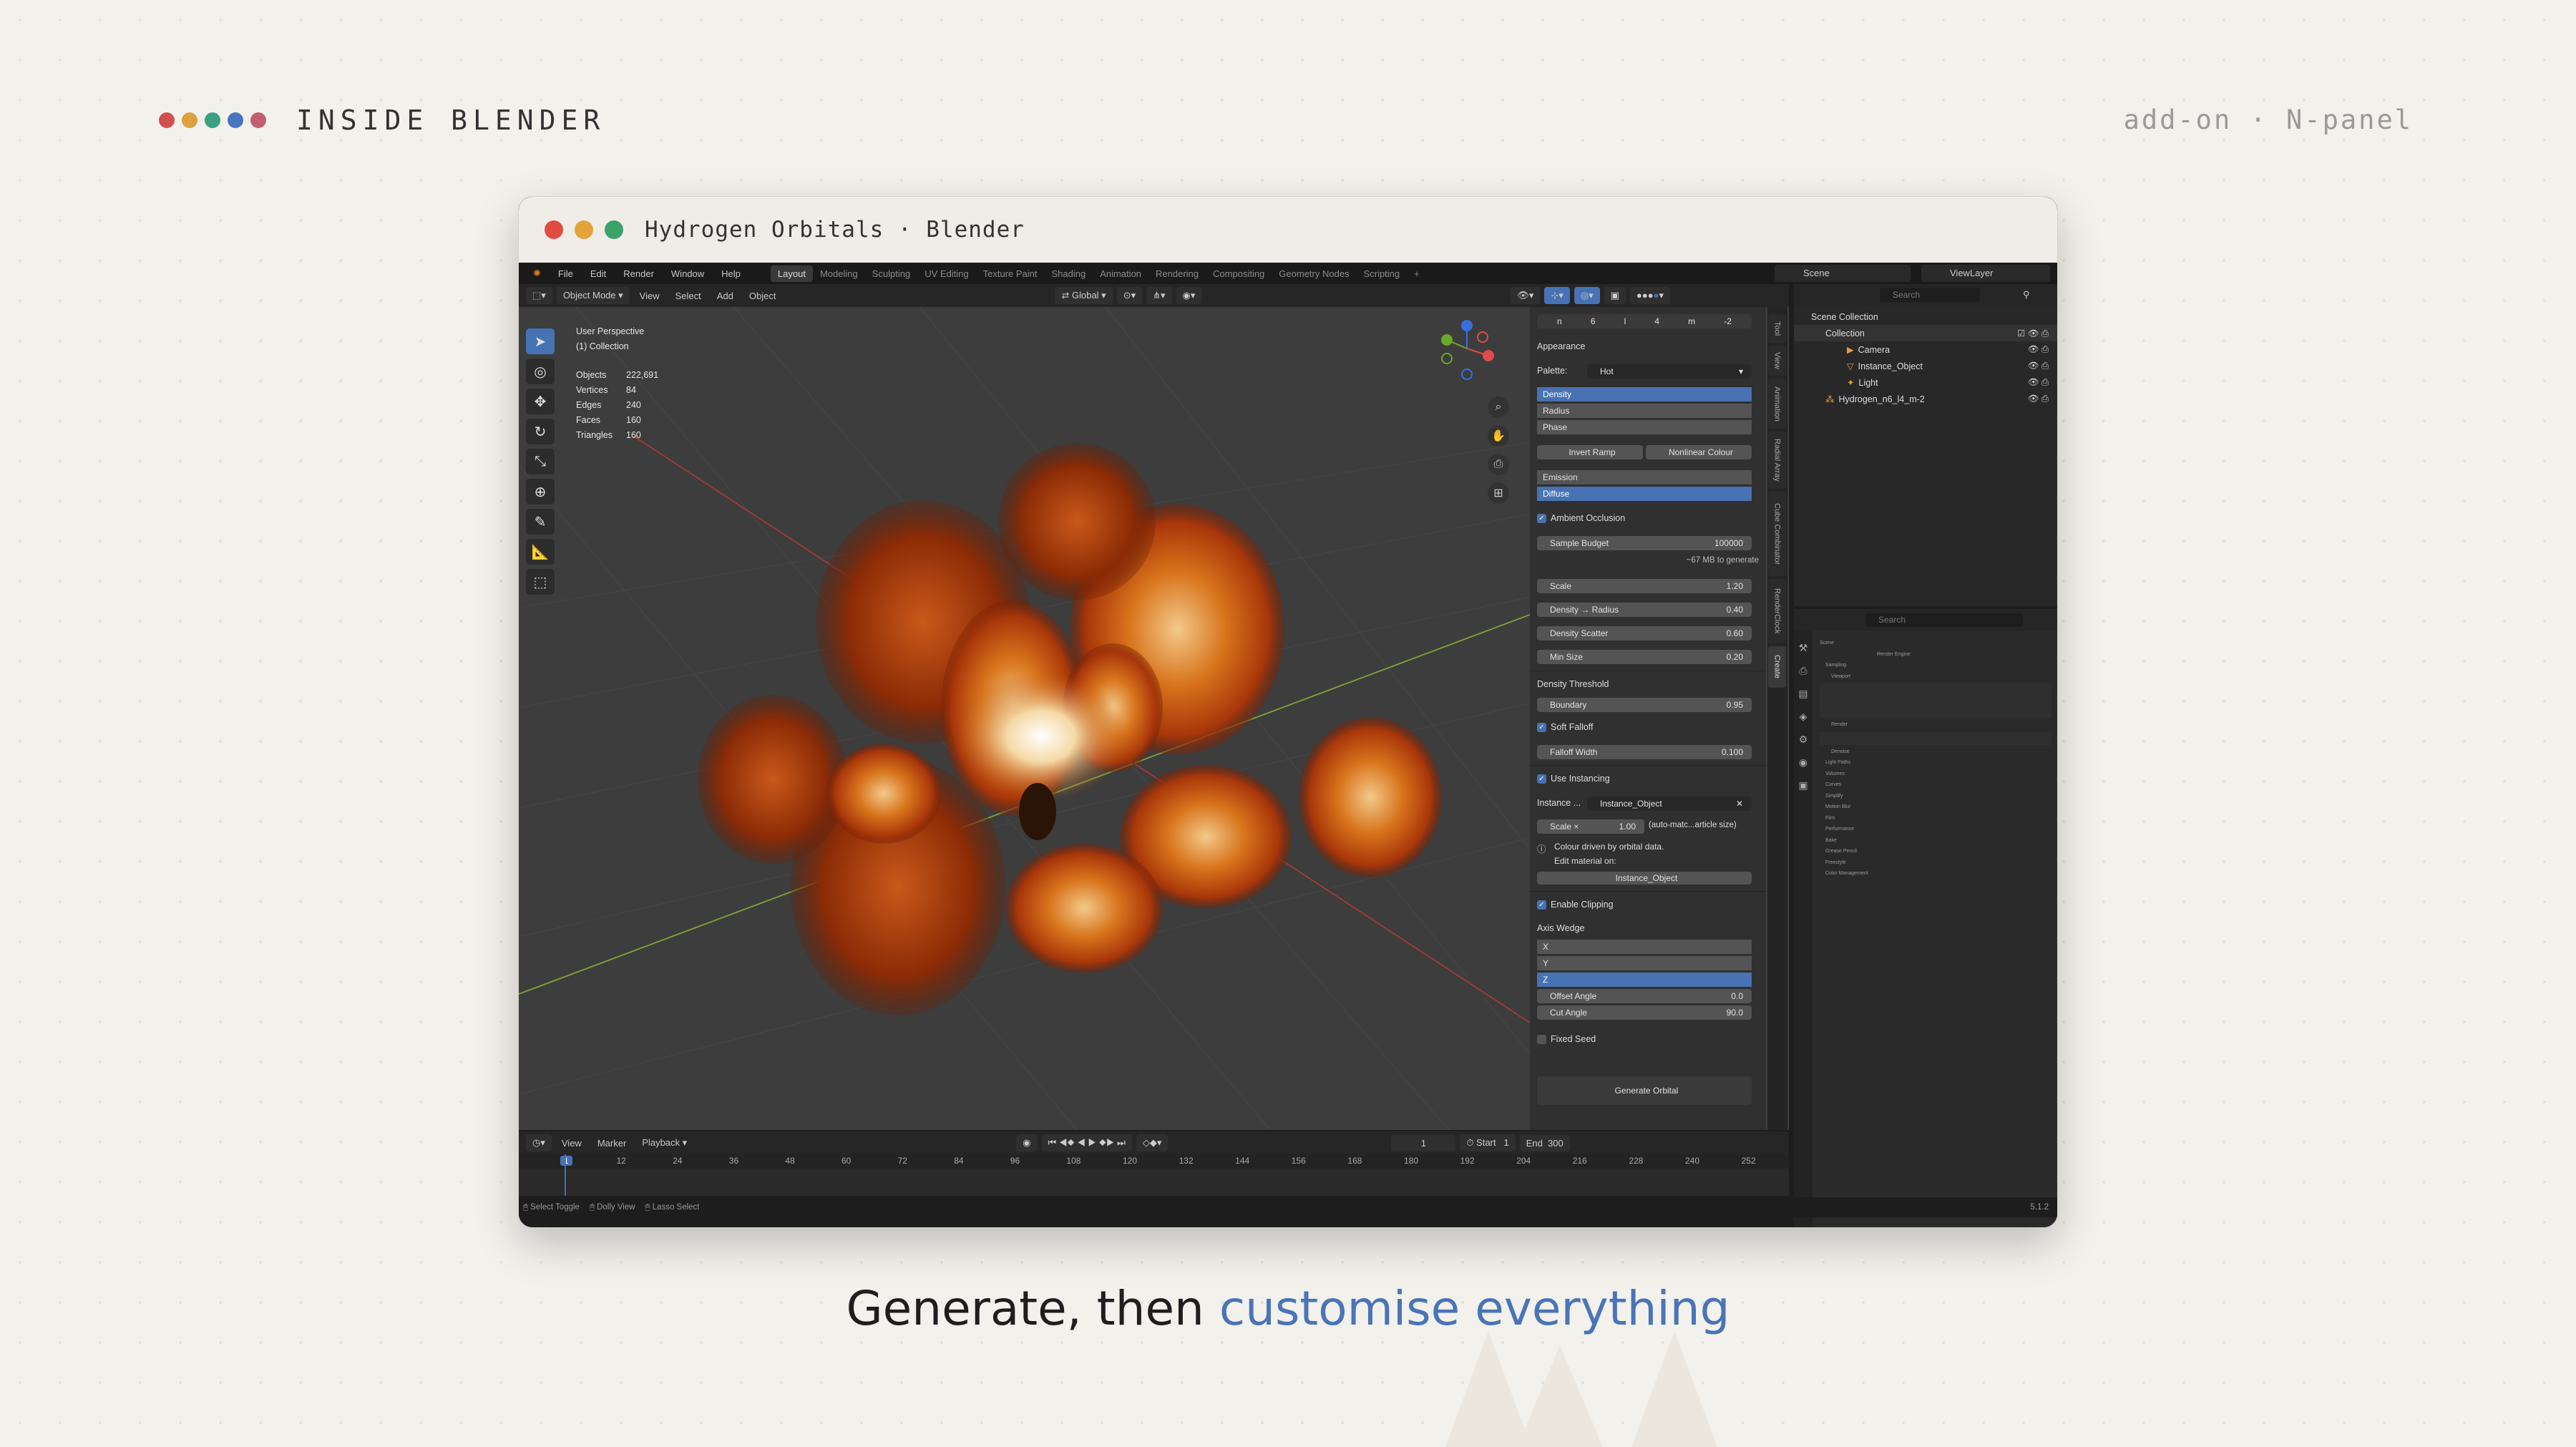  What do you see at coordinates (1467, 350) in the screenshot?
I see `navigation-gizmo-icon` at bounding box center [1467, 350].